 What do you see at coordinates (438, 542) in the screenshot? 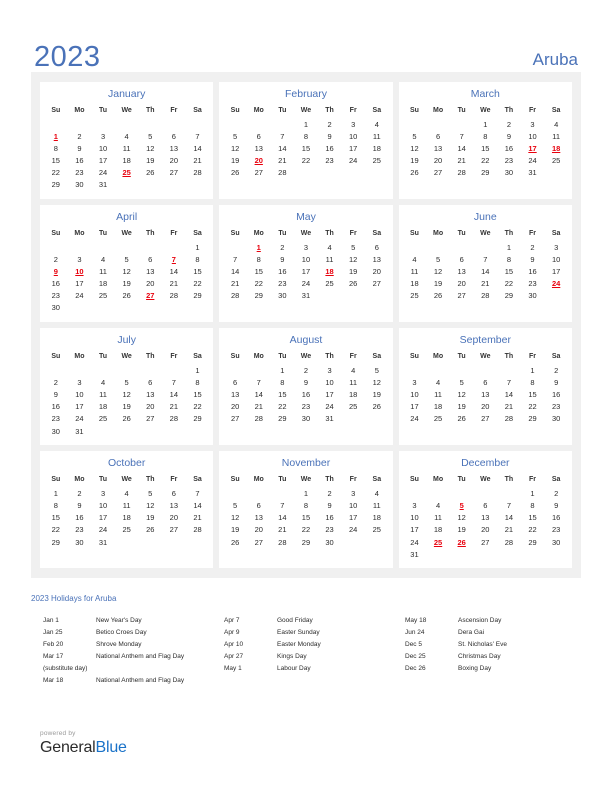
I see `day-cell-holiday: 25` at bounding box center [438, 542].